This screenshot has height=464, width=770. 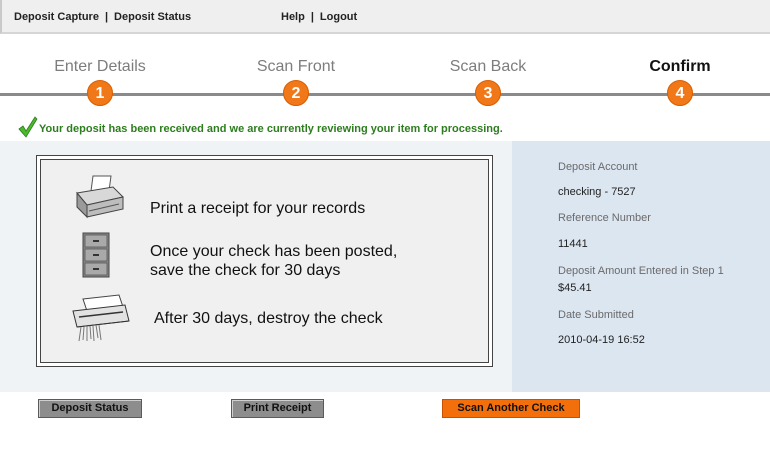 What do you see at coordinates (338, 17) in the screenshot?
I see `nav-logout-link: Logout` at bounding box center [338, 17].